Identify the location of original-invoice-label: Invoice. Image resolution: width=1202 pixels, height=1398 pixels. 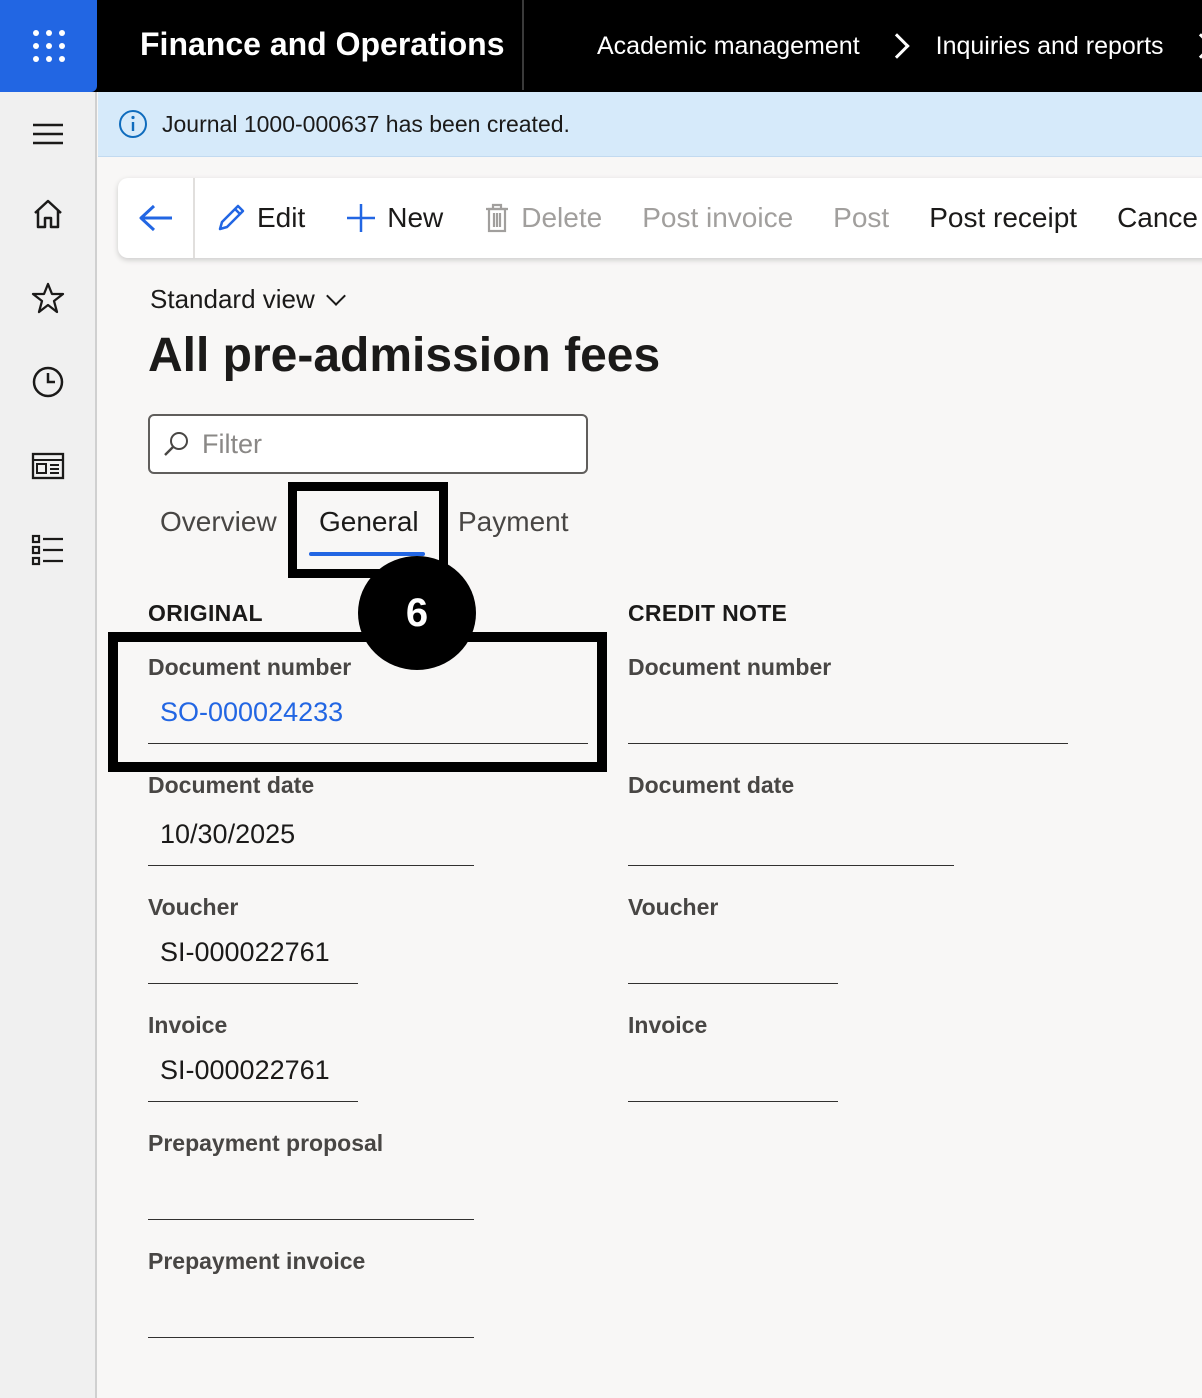
(188, 1025).